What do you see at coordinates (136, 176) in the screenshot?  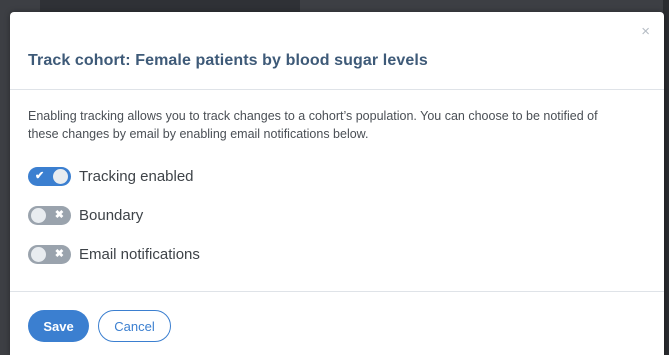 I see `tracking-enabled-label: Tracking enabled` at bounding box center [136, 176].